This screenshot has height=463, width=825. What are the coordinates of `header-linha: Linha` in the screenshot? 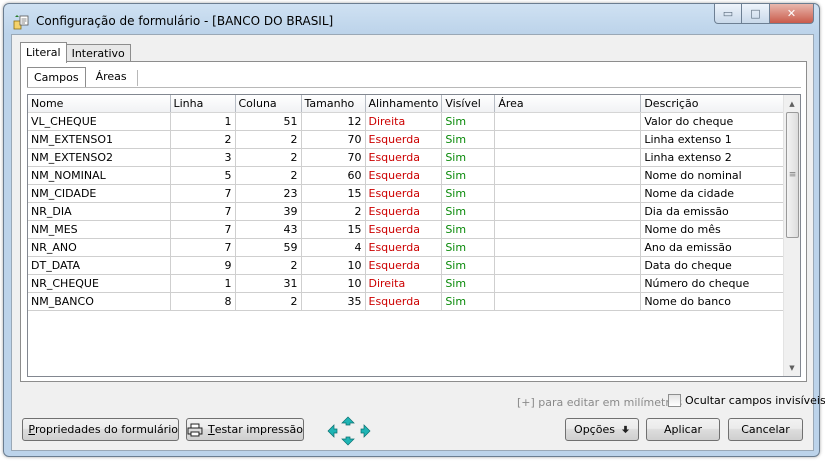 It's located at (203, 104).